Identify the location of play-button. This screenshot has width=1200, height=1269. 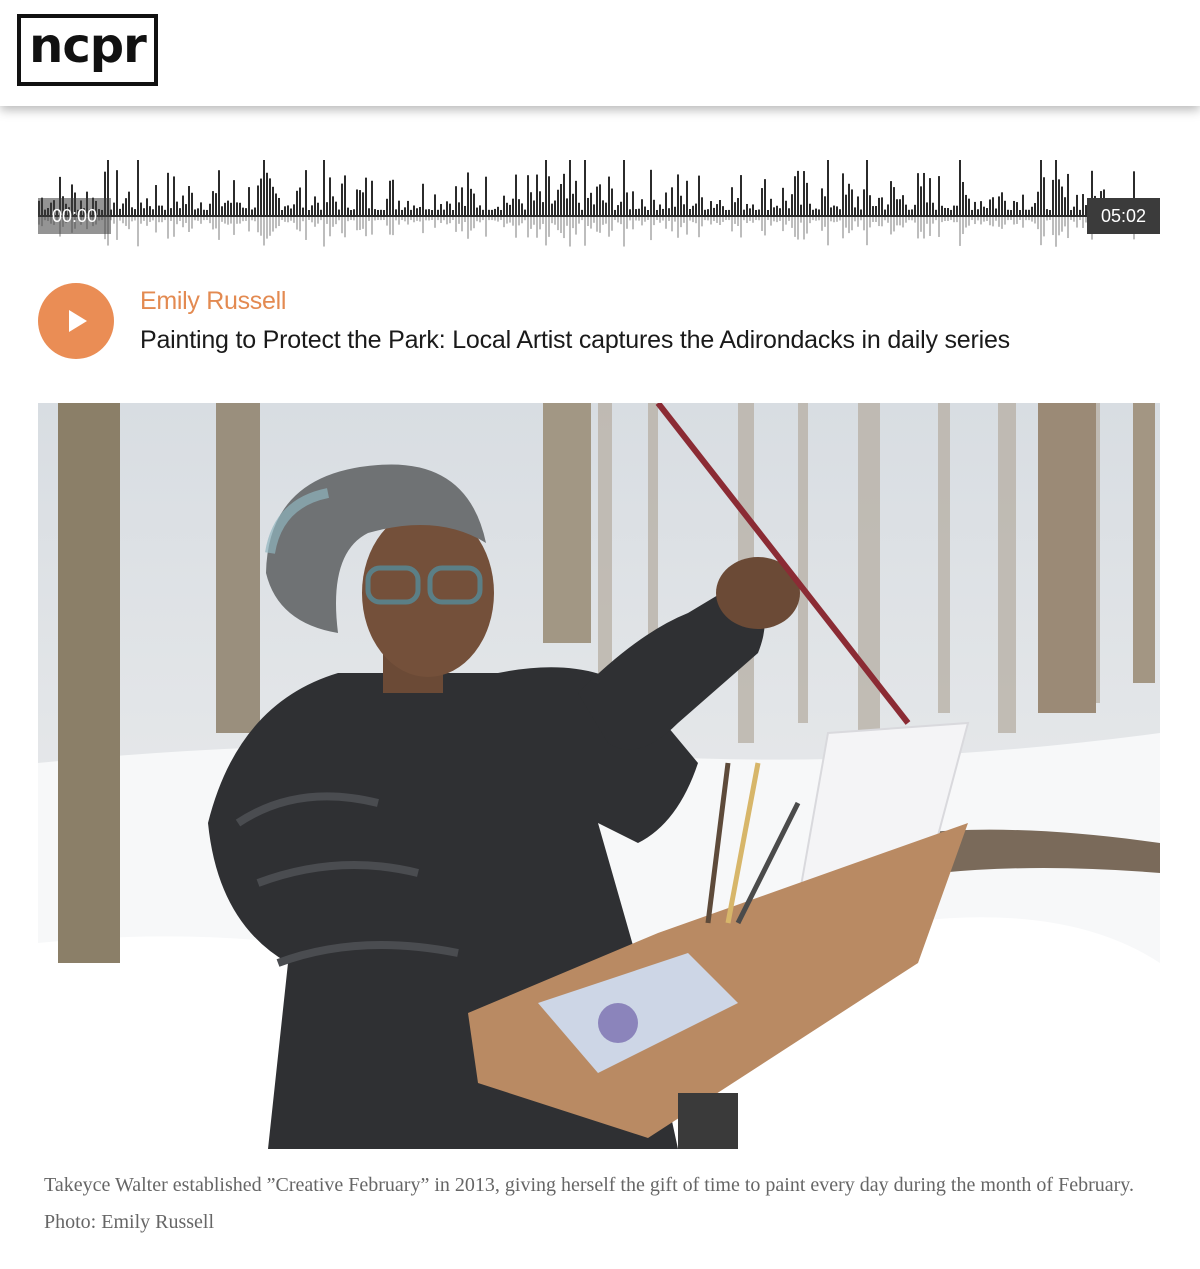
(76, 321).